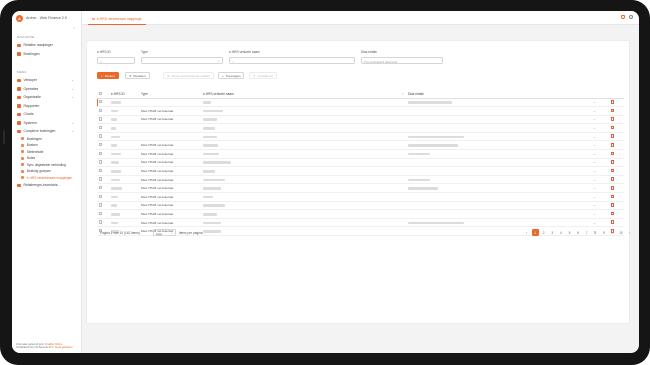  What do you see at coordinates (595, 232) in the screenshot?
I see `page-button: 8` at bounding box center [595, 232].